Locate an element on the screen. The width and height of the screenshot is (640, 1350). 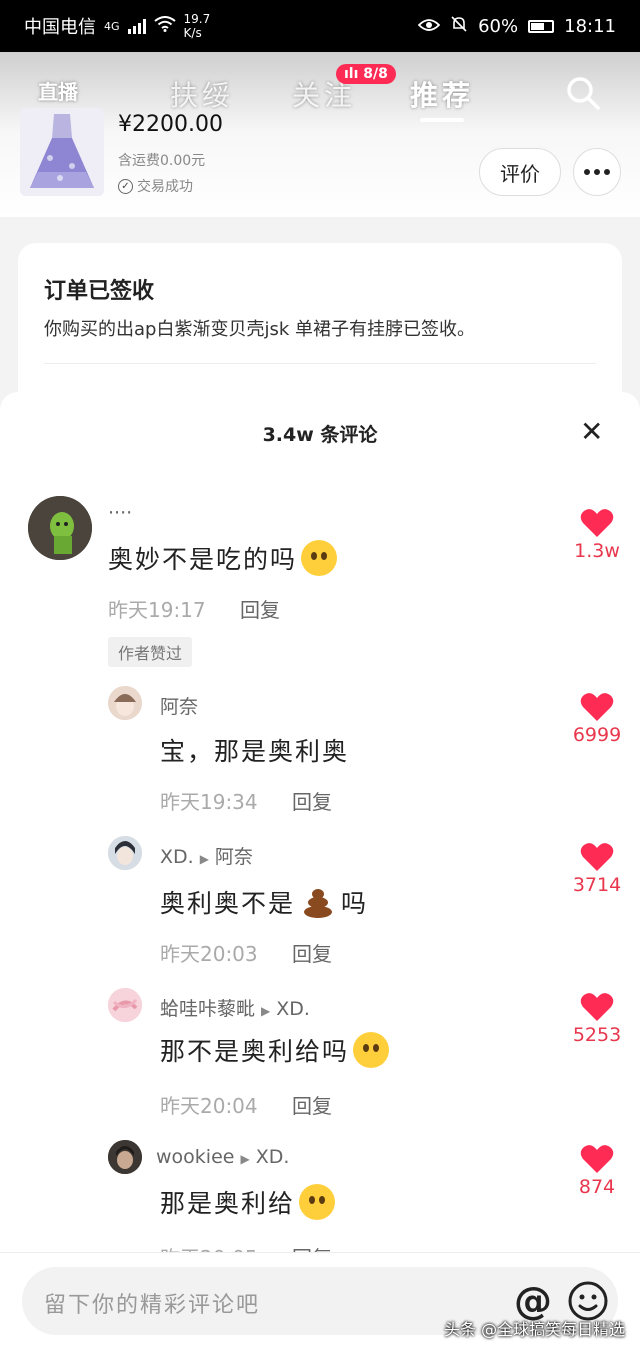
comment-text-row: 那不是奥利给吗 is located at coordinates (275, 1050).